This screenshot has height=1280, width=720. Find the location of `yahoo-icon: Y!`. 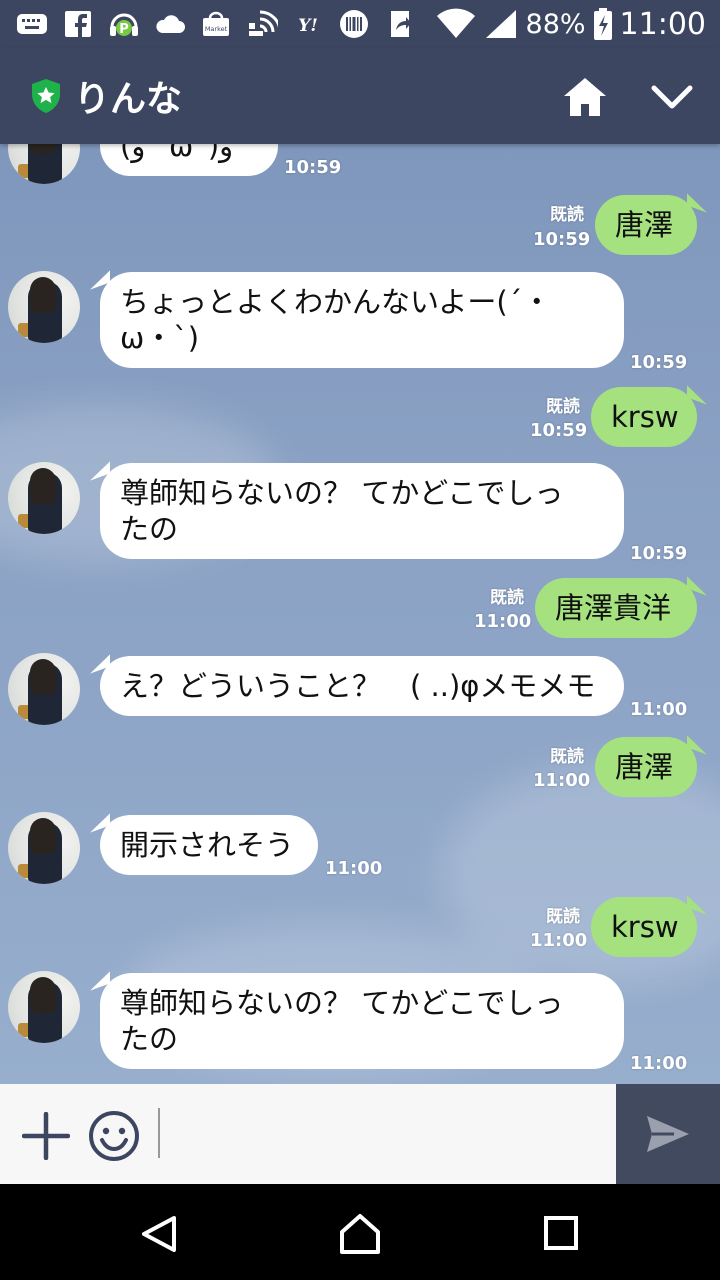

yahoo-icon: Y! is located at coordinates (308, 24).